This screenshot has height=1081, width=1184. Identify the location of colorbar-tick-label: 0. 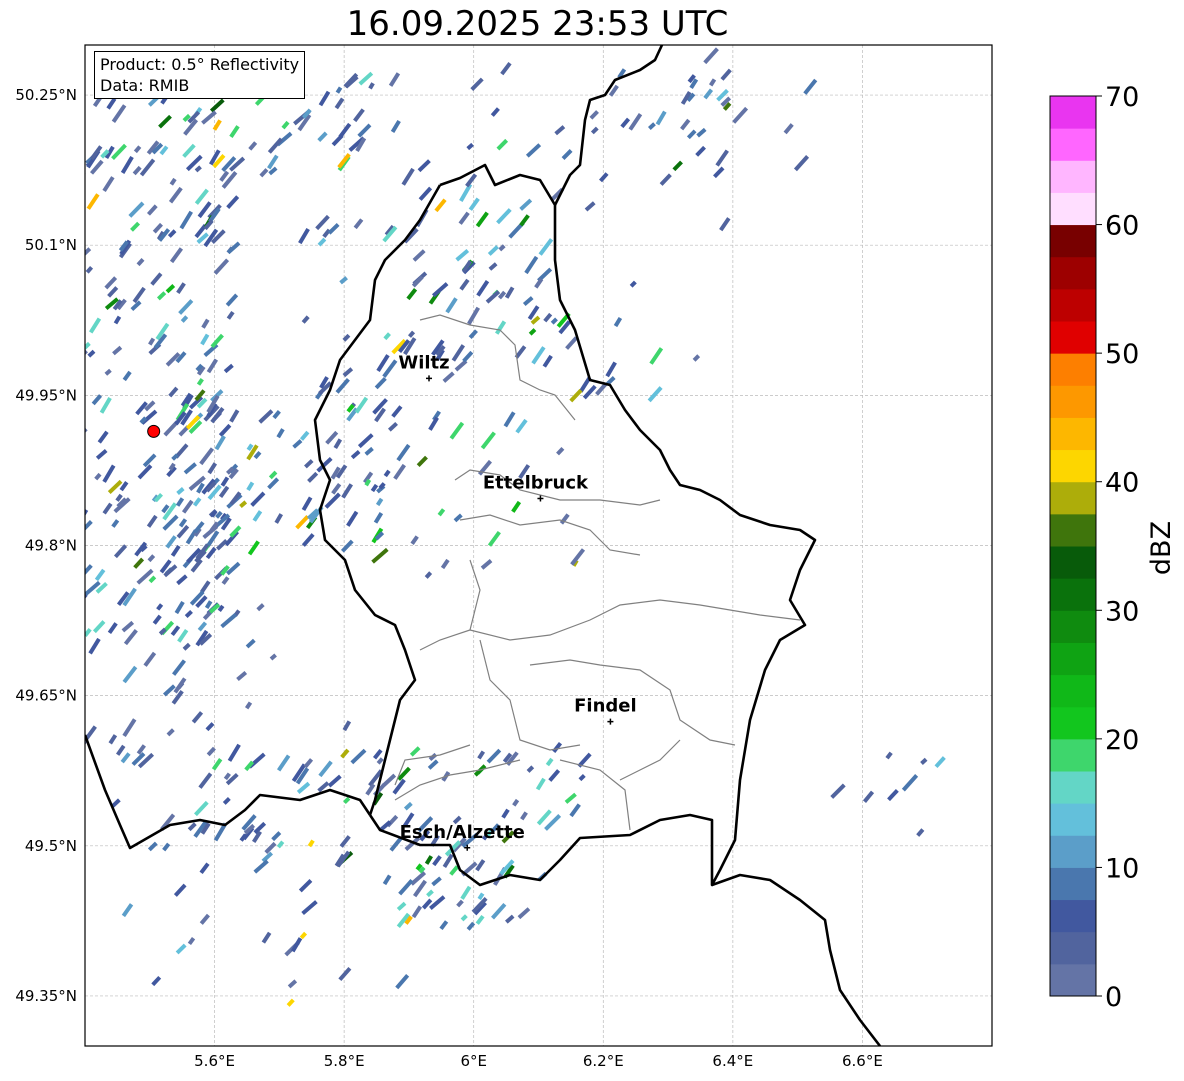
(1113, 997).